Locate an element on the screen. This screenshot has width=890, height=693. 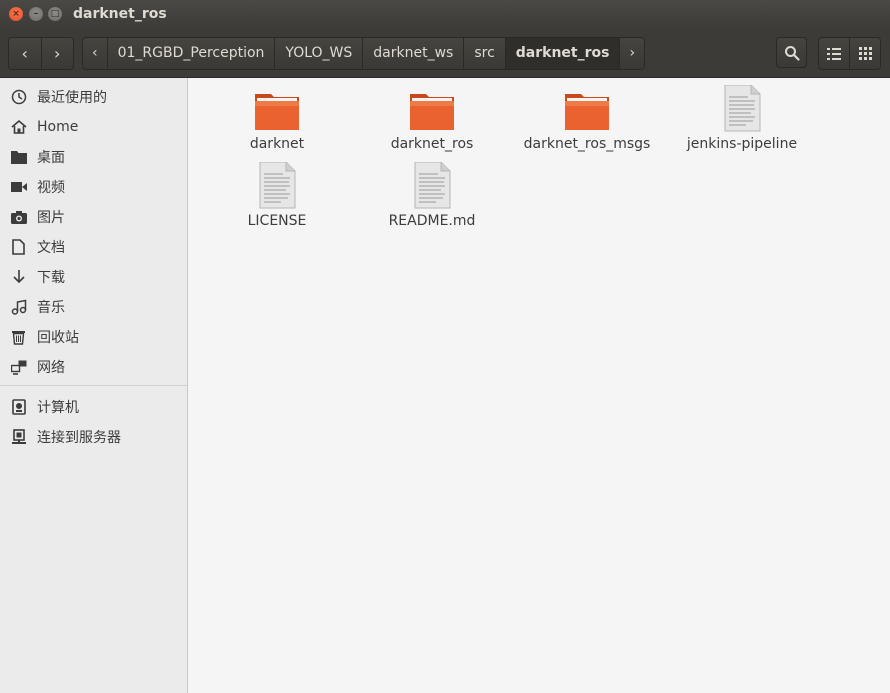
file-item-text: LICENSE is located at coordinates (277, 195).